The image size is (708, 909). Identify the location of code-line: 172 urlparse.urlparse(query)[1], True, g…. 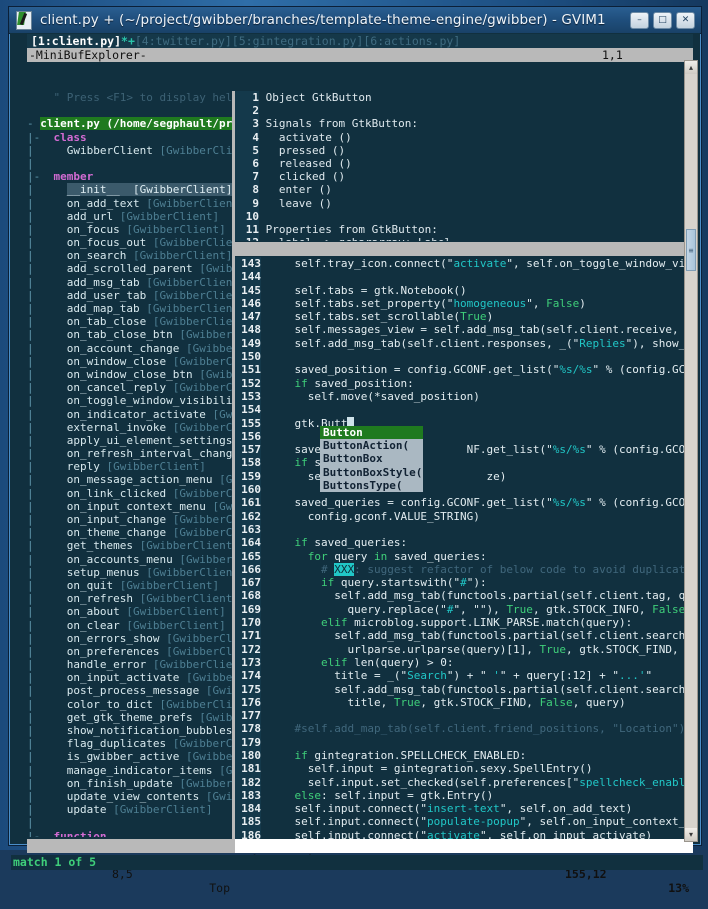
(464, 649).